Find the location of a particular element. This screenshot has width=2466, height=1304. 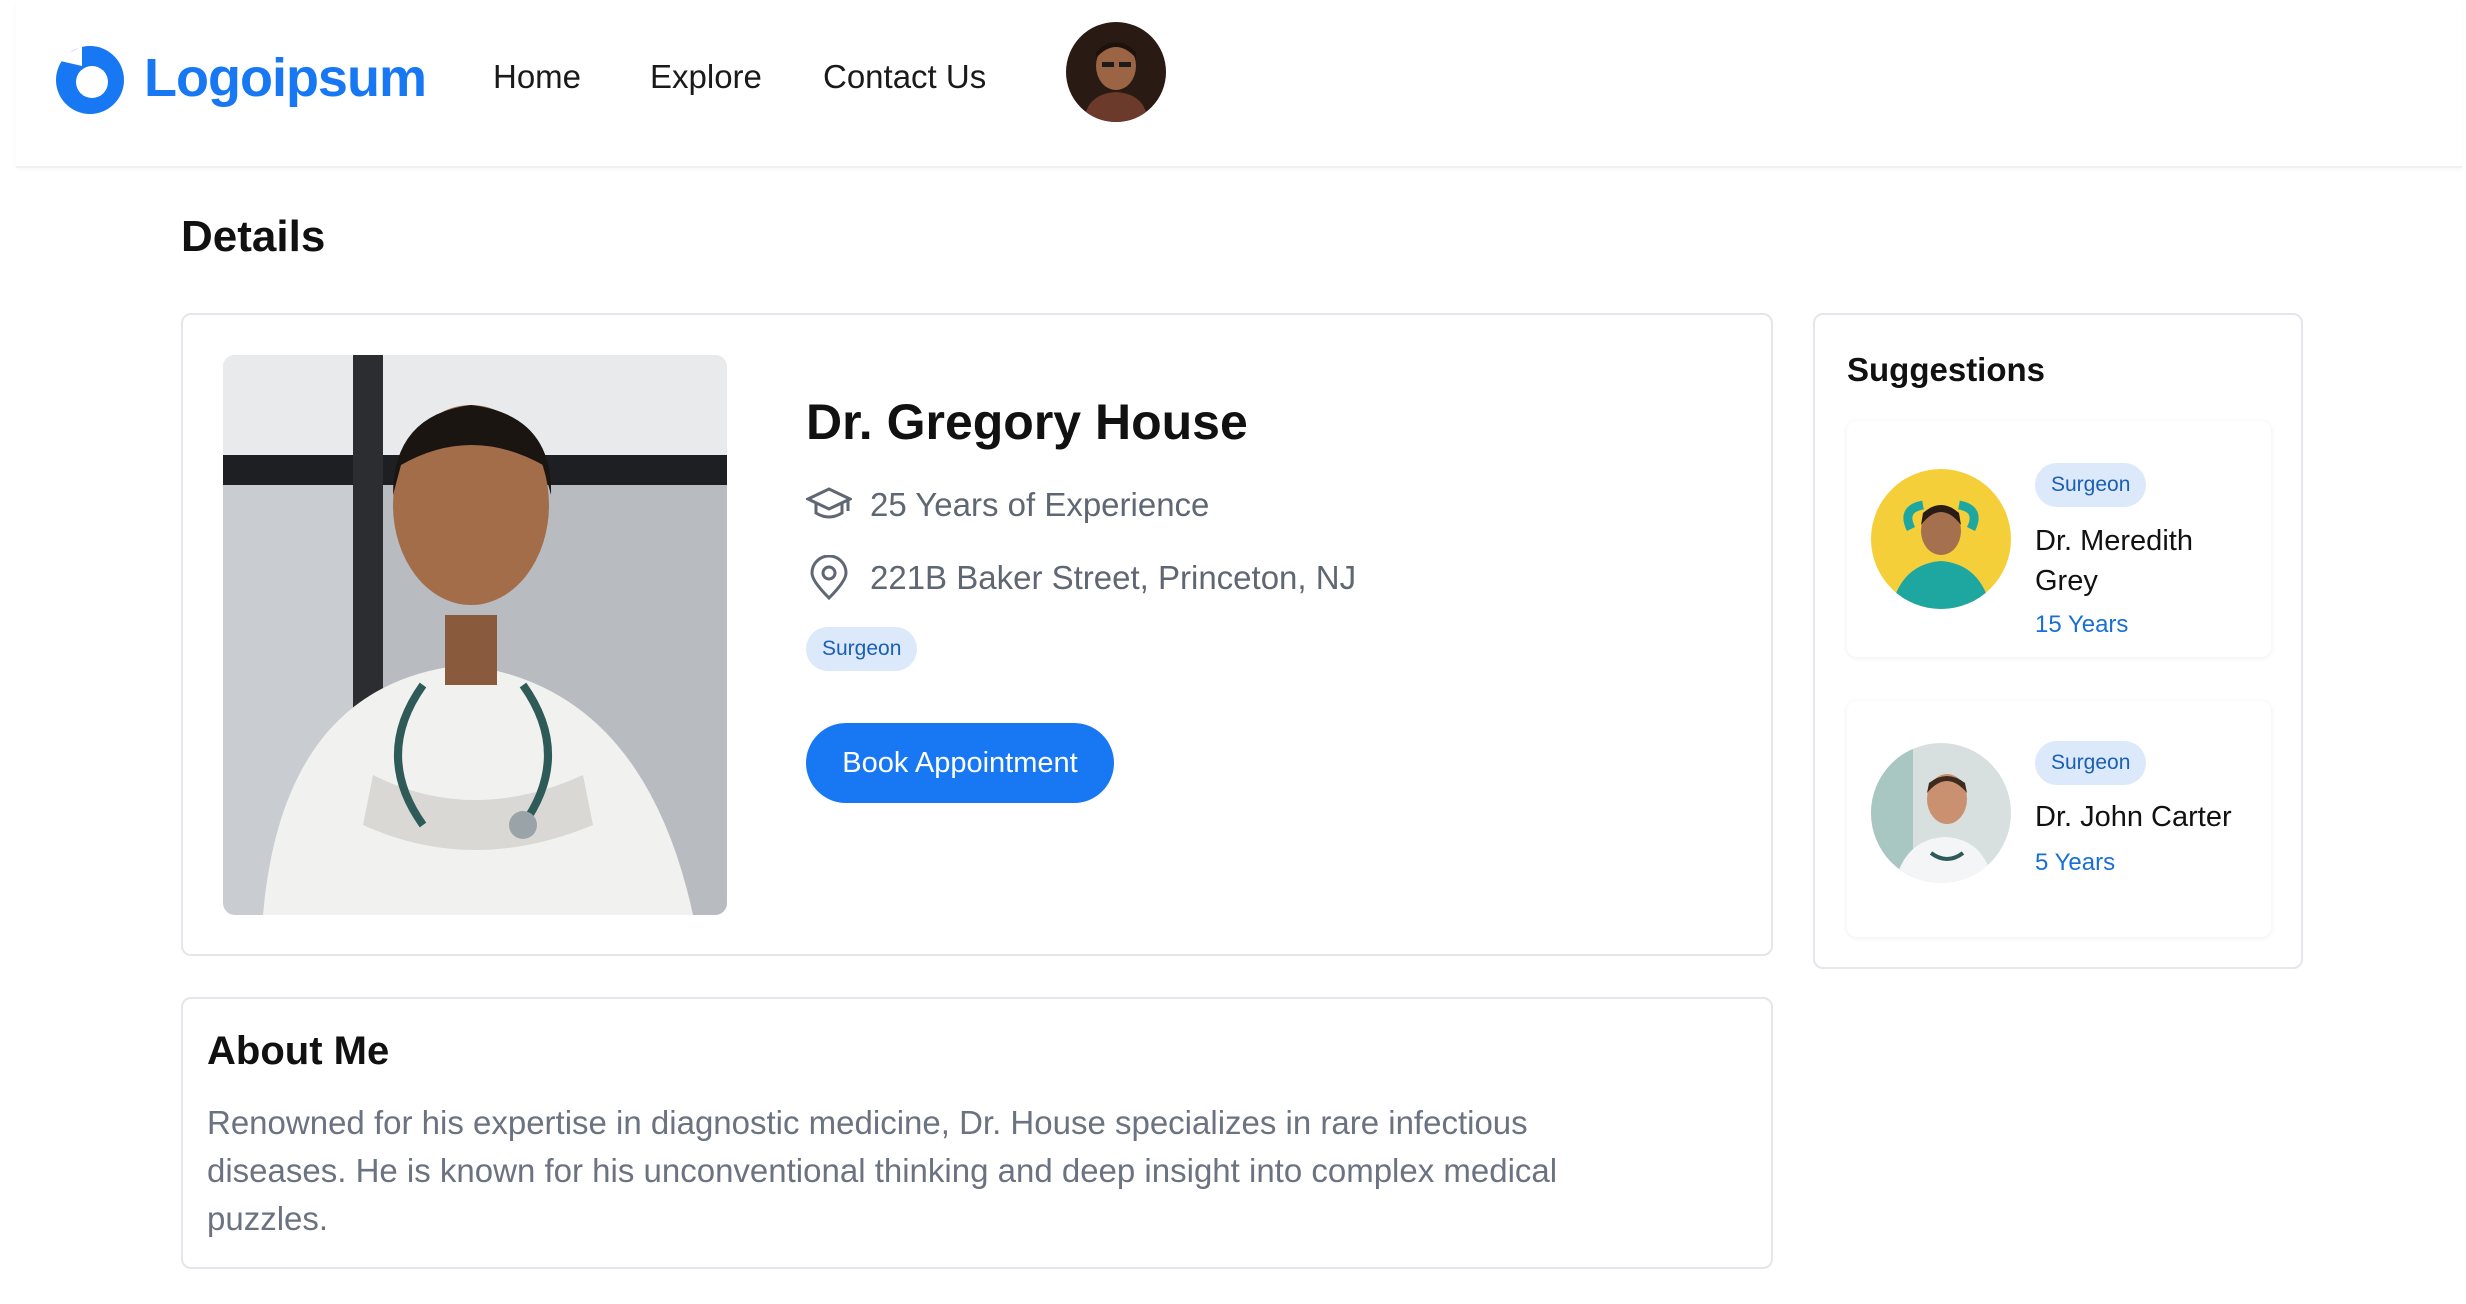

page-title: Details is located at coordinates (253, 236).